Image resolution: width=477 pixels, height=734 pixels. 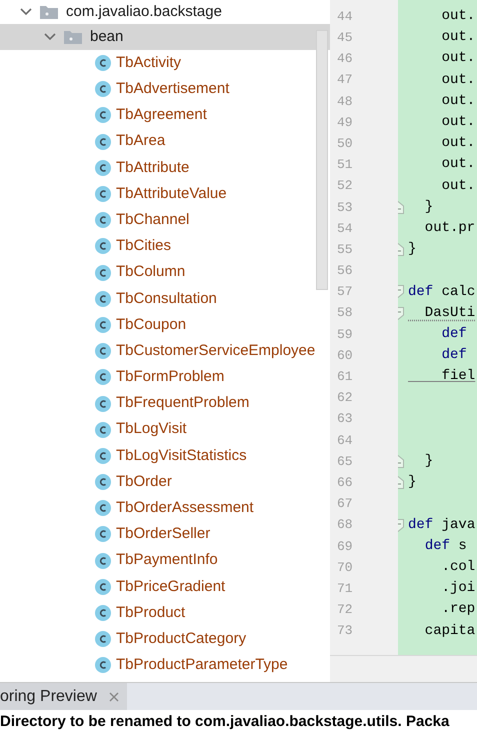 What do you see at coordinates (442, 525) in the screenshot?
I see `code-line: def java` at bounding box center [442, 525].